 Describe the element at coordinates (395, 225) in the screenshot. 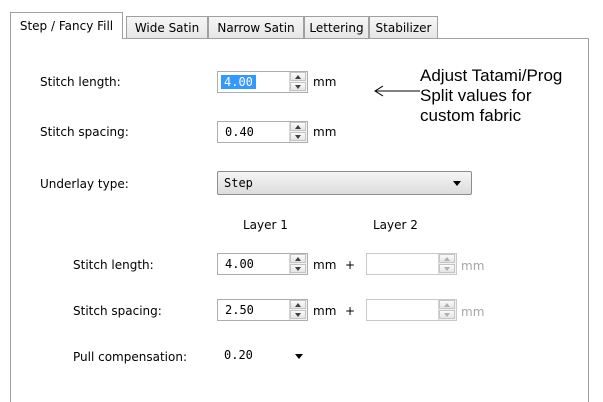

I see `layer-2-header: Layer 2` at that location.